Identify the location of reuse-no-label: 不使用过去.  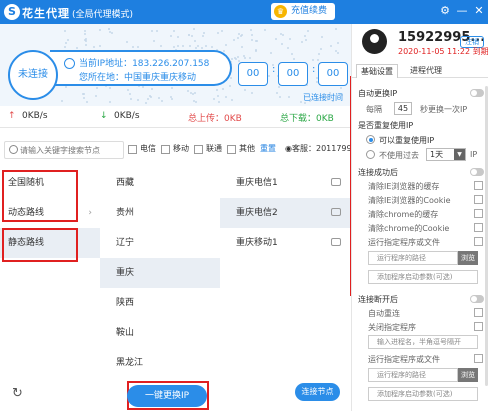
(399, 155).